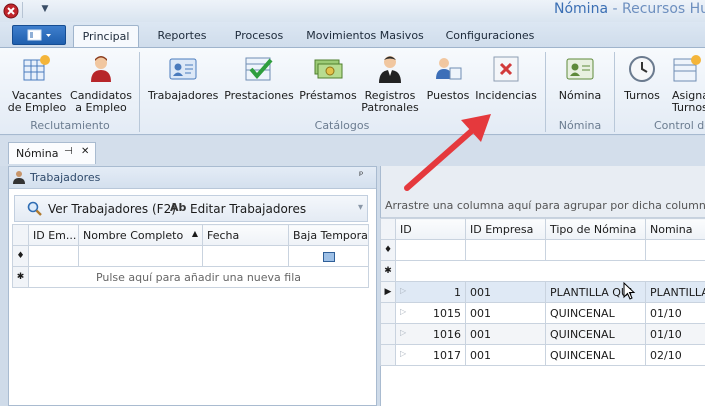  Describe the element at coordinates (37, 101) in the screenshot. I see `vacantes-label: Vacantes de Empleo` at that location.